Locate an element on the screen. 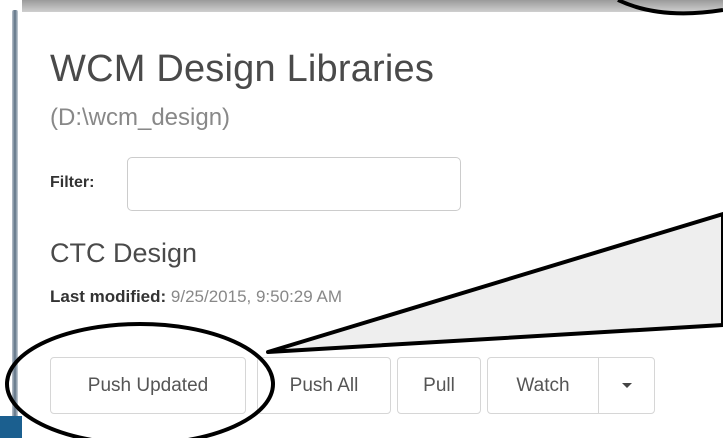 The image size is (723, 438). caret-down-icon is located at coordinates (626, 385).